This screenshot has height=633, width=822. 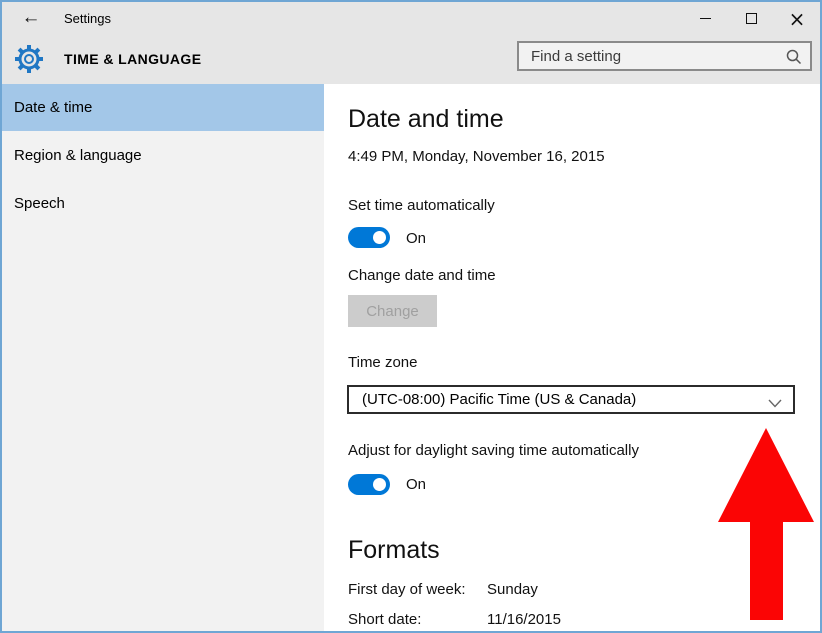 I want to click on caption-buttons: ×, so click(x=751, y=18).